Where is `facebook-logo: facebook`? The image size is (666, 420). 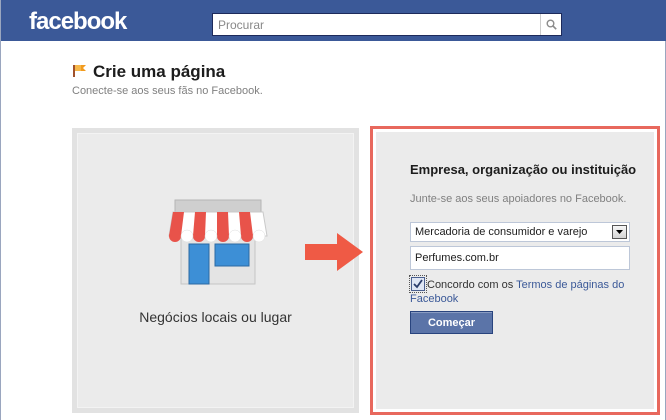
facebook-logo: facebook is located at coordinates (78, 22).